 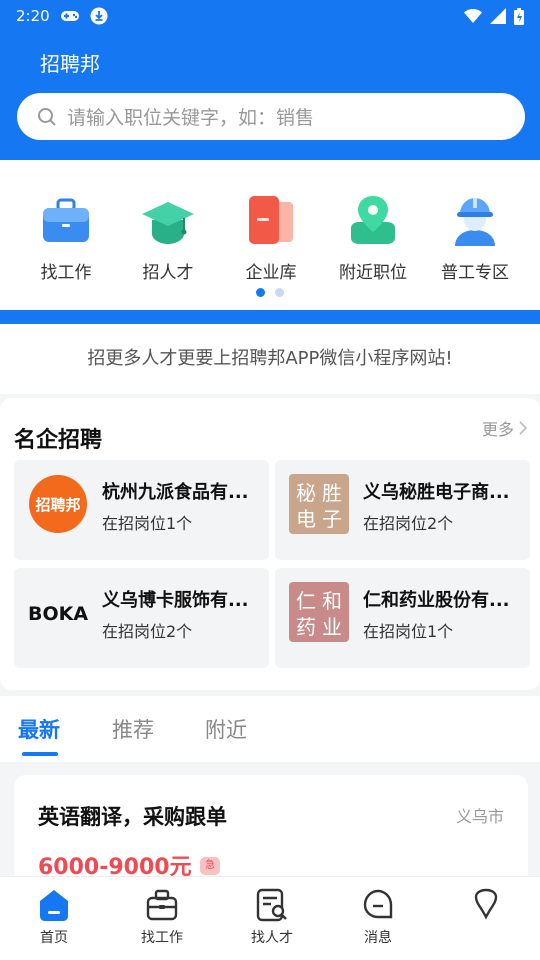 What do you see at coordinates (141, 510) in the screenshot?
I see `company-card: 招聘邦 杭州九派食品有... 在招岗位1个` at bounding box center [141, 510].